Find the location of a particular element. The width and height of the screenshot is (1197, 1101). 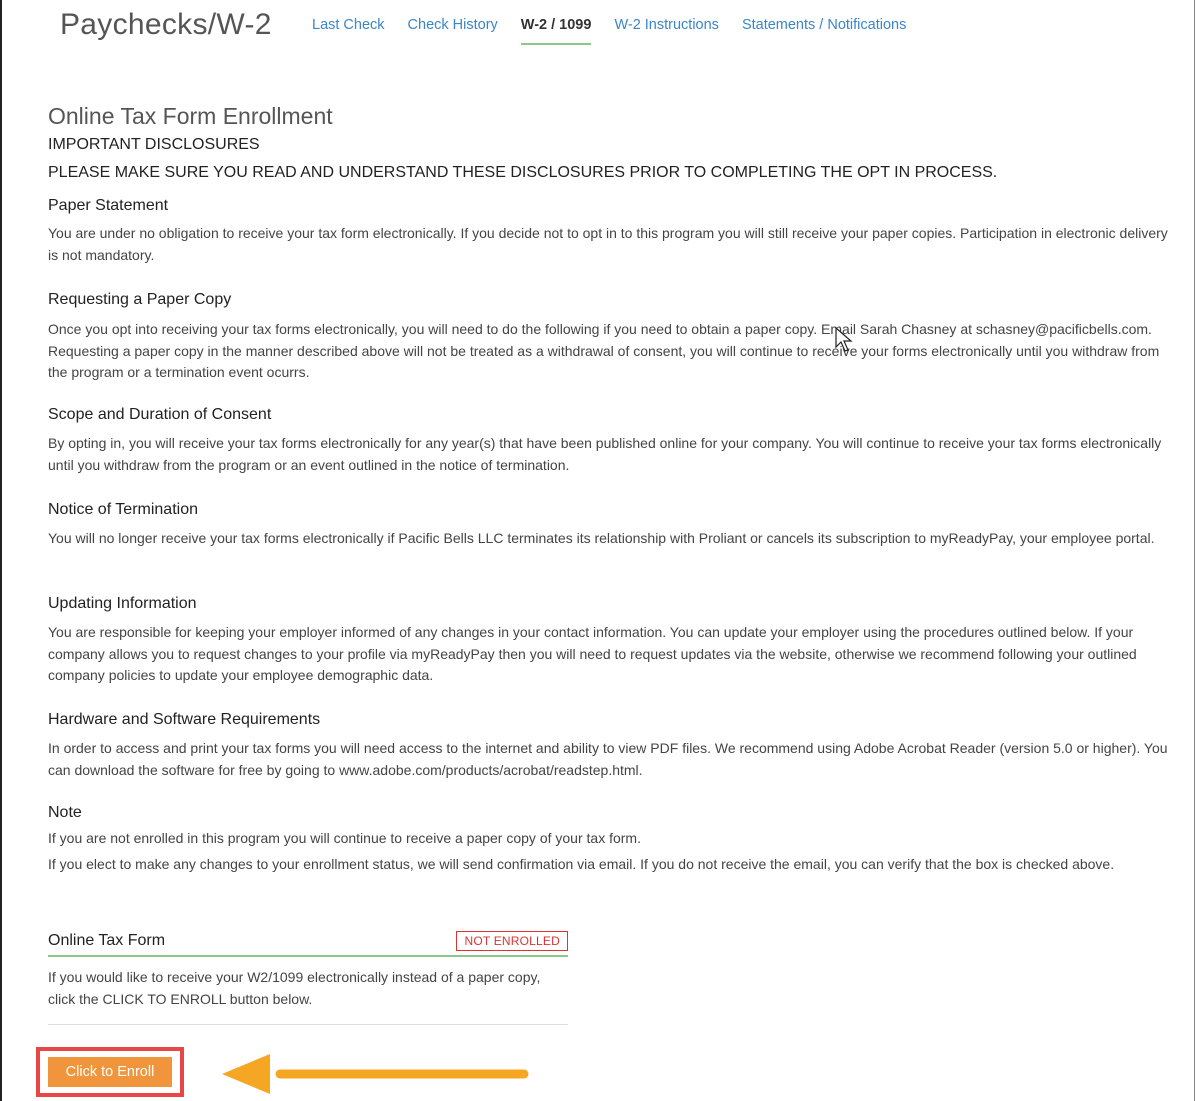

status-badge: NOT ENROLLED is located at coordinates (512, 941).